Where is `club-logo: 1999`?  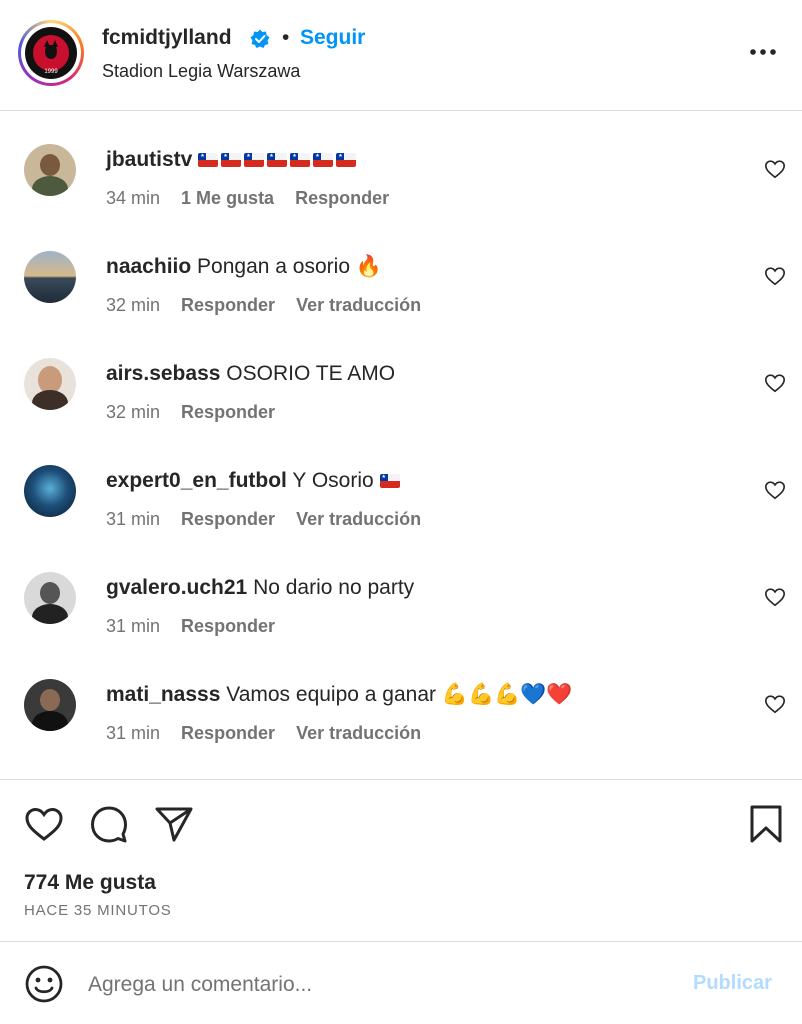
club-logo: 1999 is located at coordinates (51, 53).